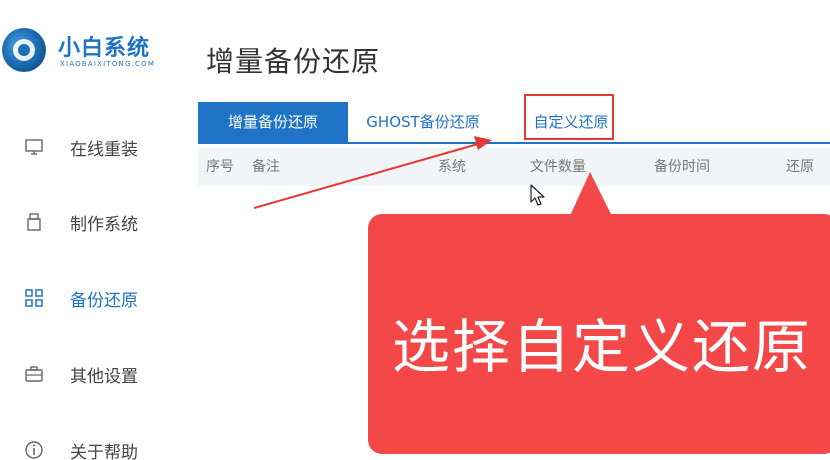  Describe the element at coordinates (273, 122) in the screenshot. I see `tab-incremental-backup: 增量备份还原` at that location.